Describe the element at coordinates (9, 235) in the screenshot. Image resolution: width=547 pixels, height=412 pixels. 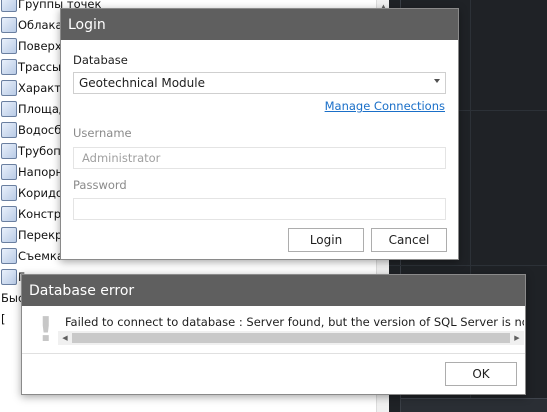
I see `intersection-icon` at that location.